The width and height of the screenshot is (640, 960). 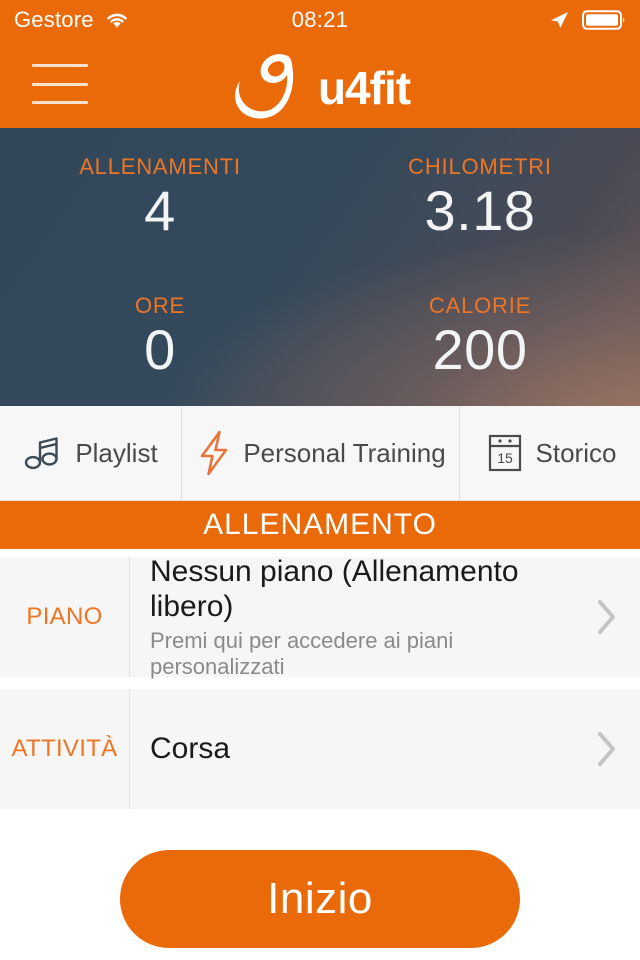 I want to click on calendar-day-label: 15, so click(x=505, y=458).